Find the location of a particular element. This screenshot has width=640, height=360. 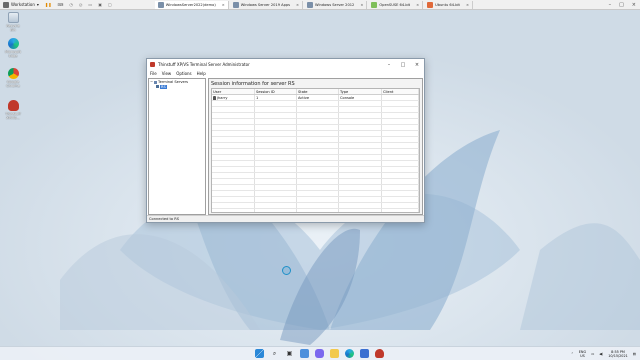

file-explorer-icon is located at coordinates (334, 353).